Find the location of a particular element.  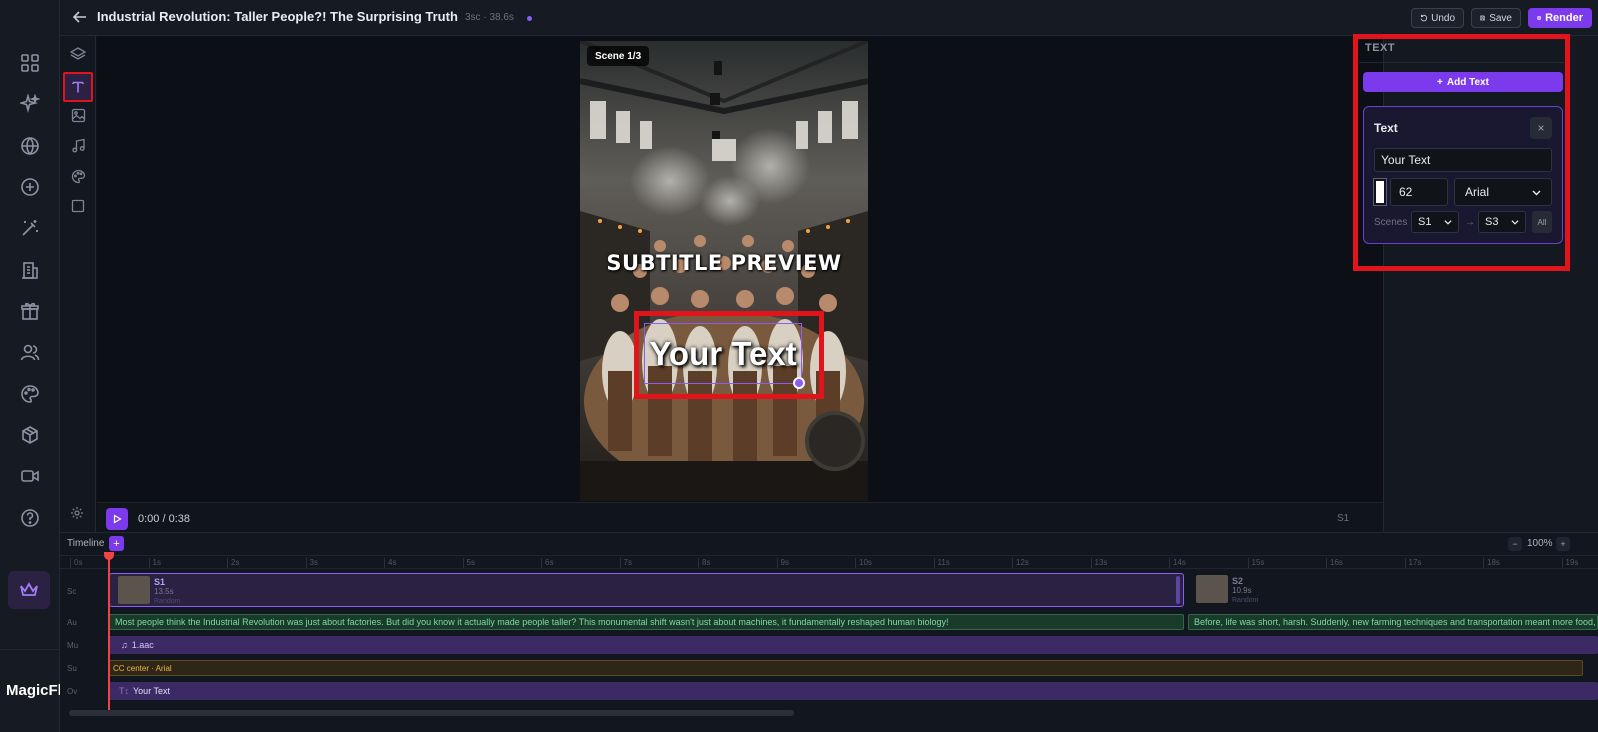

subtitle-clip: CC center · Arial is located at coordinates (846, 668).